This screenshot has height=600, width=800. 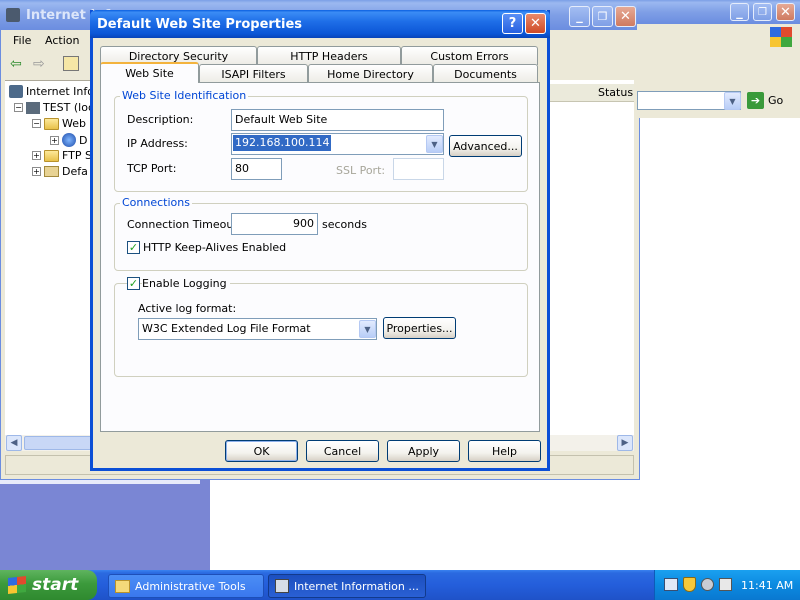 I want to click on desktop-area, so click(x=105, y=525).